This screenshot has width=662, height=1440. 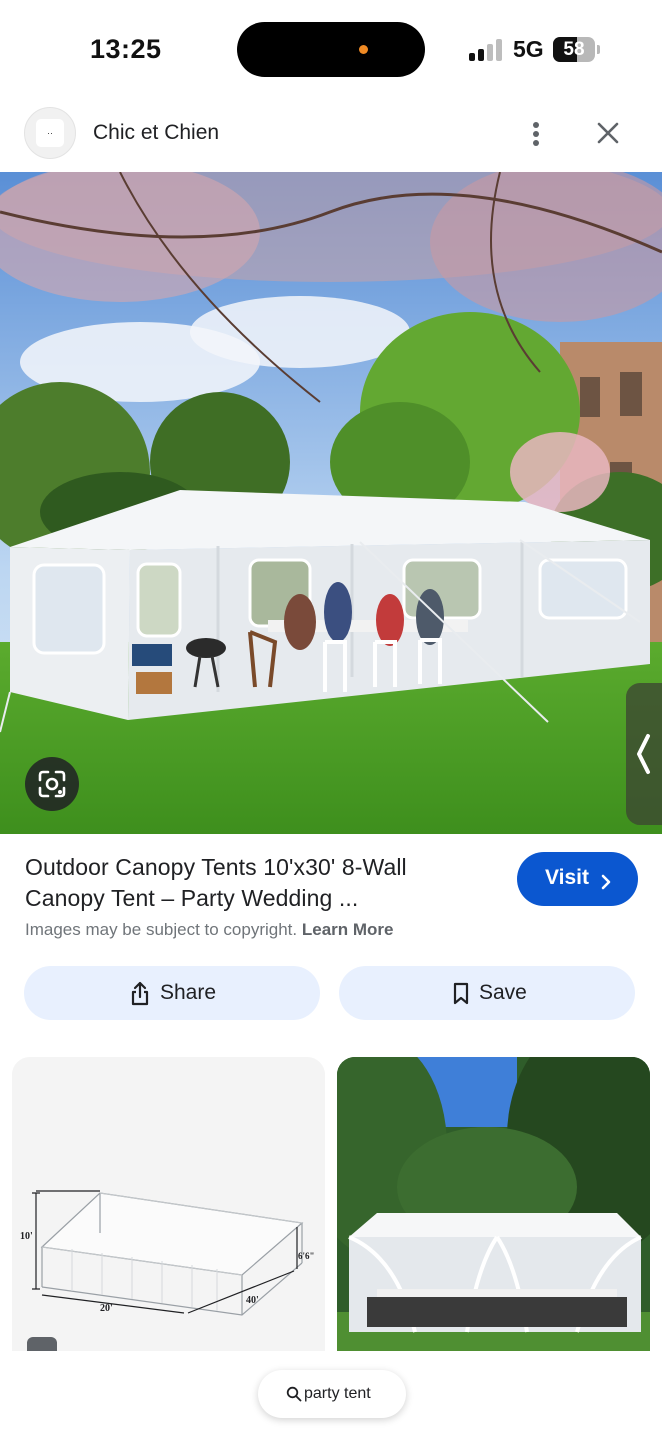 What do you see at coordinates (156, 133) in the screenshot?
I see `site-name: Chic et Chien` at bounding box center [156, 133].